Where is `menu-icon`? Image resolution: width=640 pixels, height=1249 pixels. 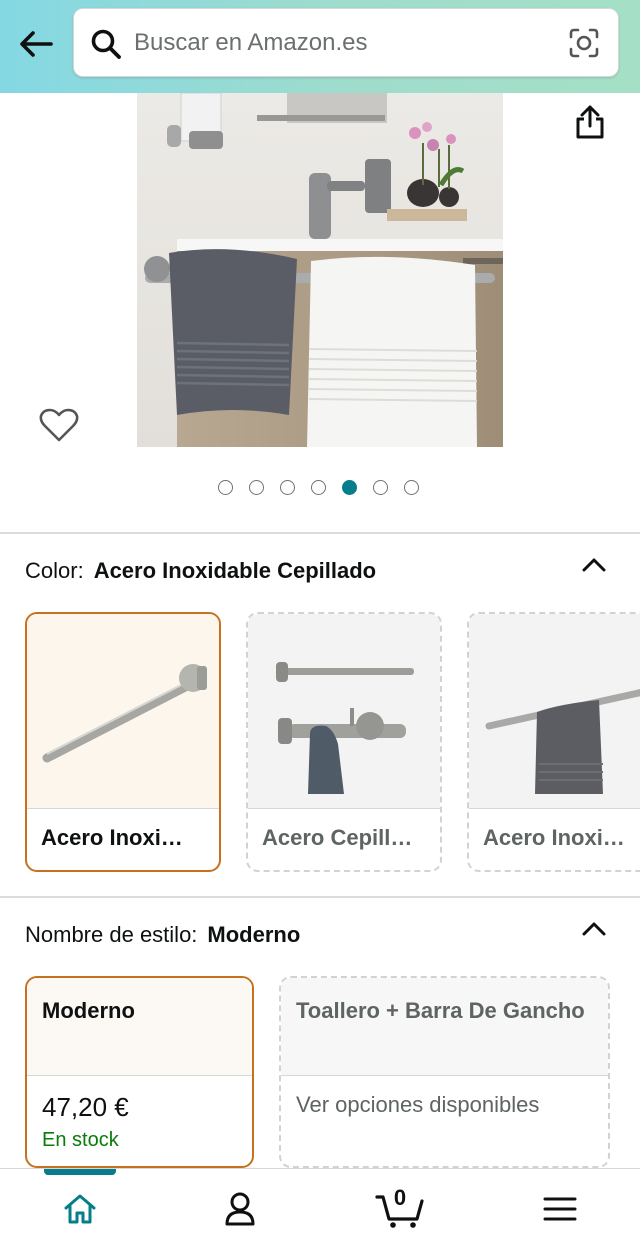 menu-icon is located at coordinates (560, 1209).